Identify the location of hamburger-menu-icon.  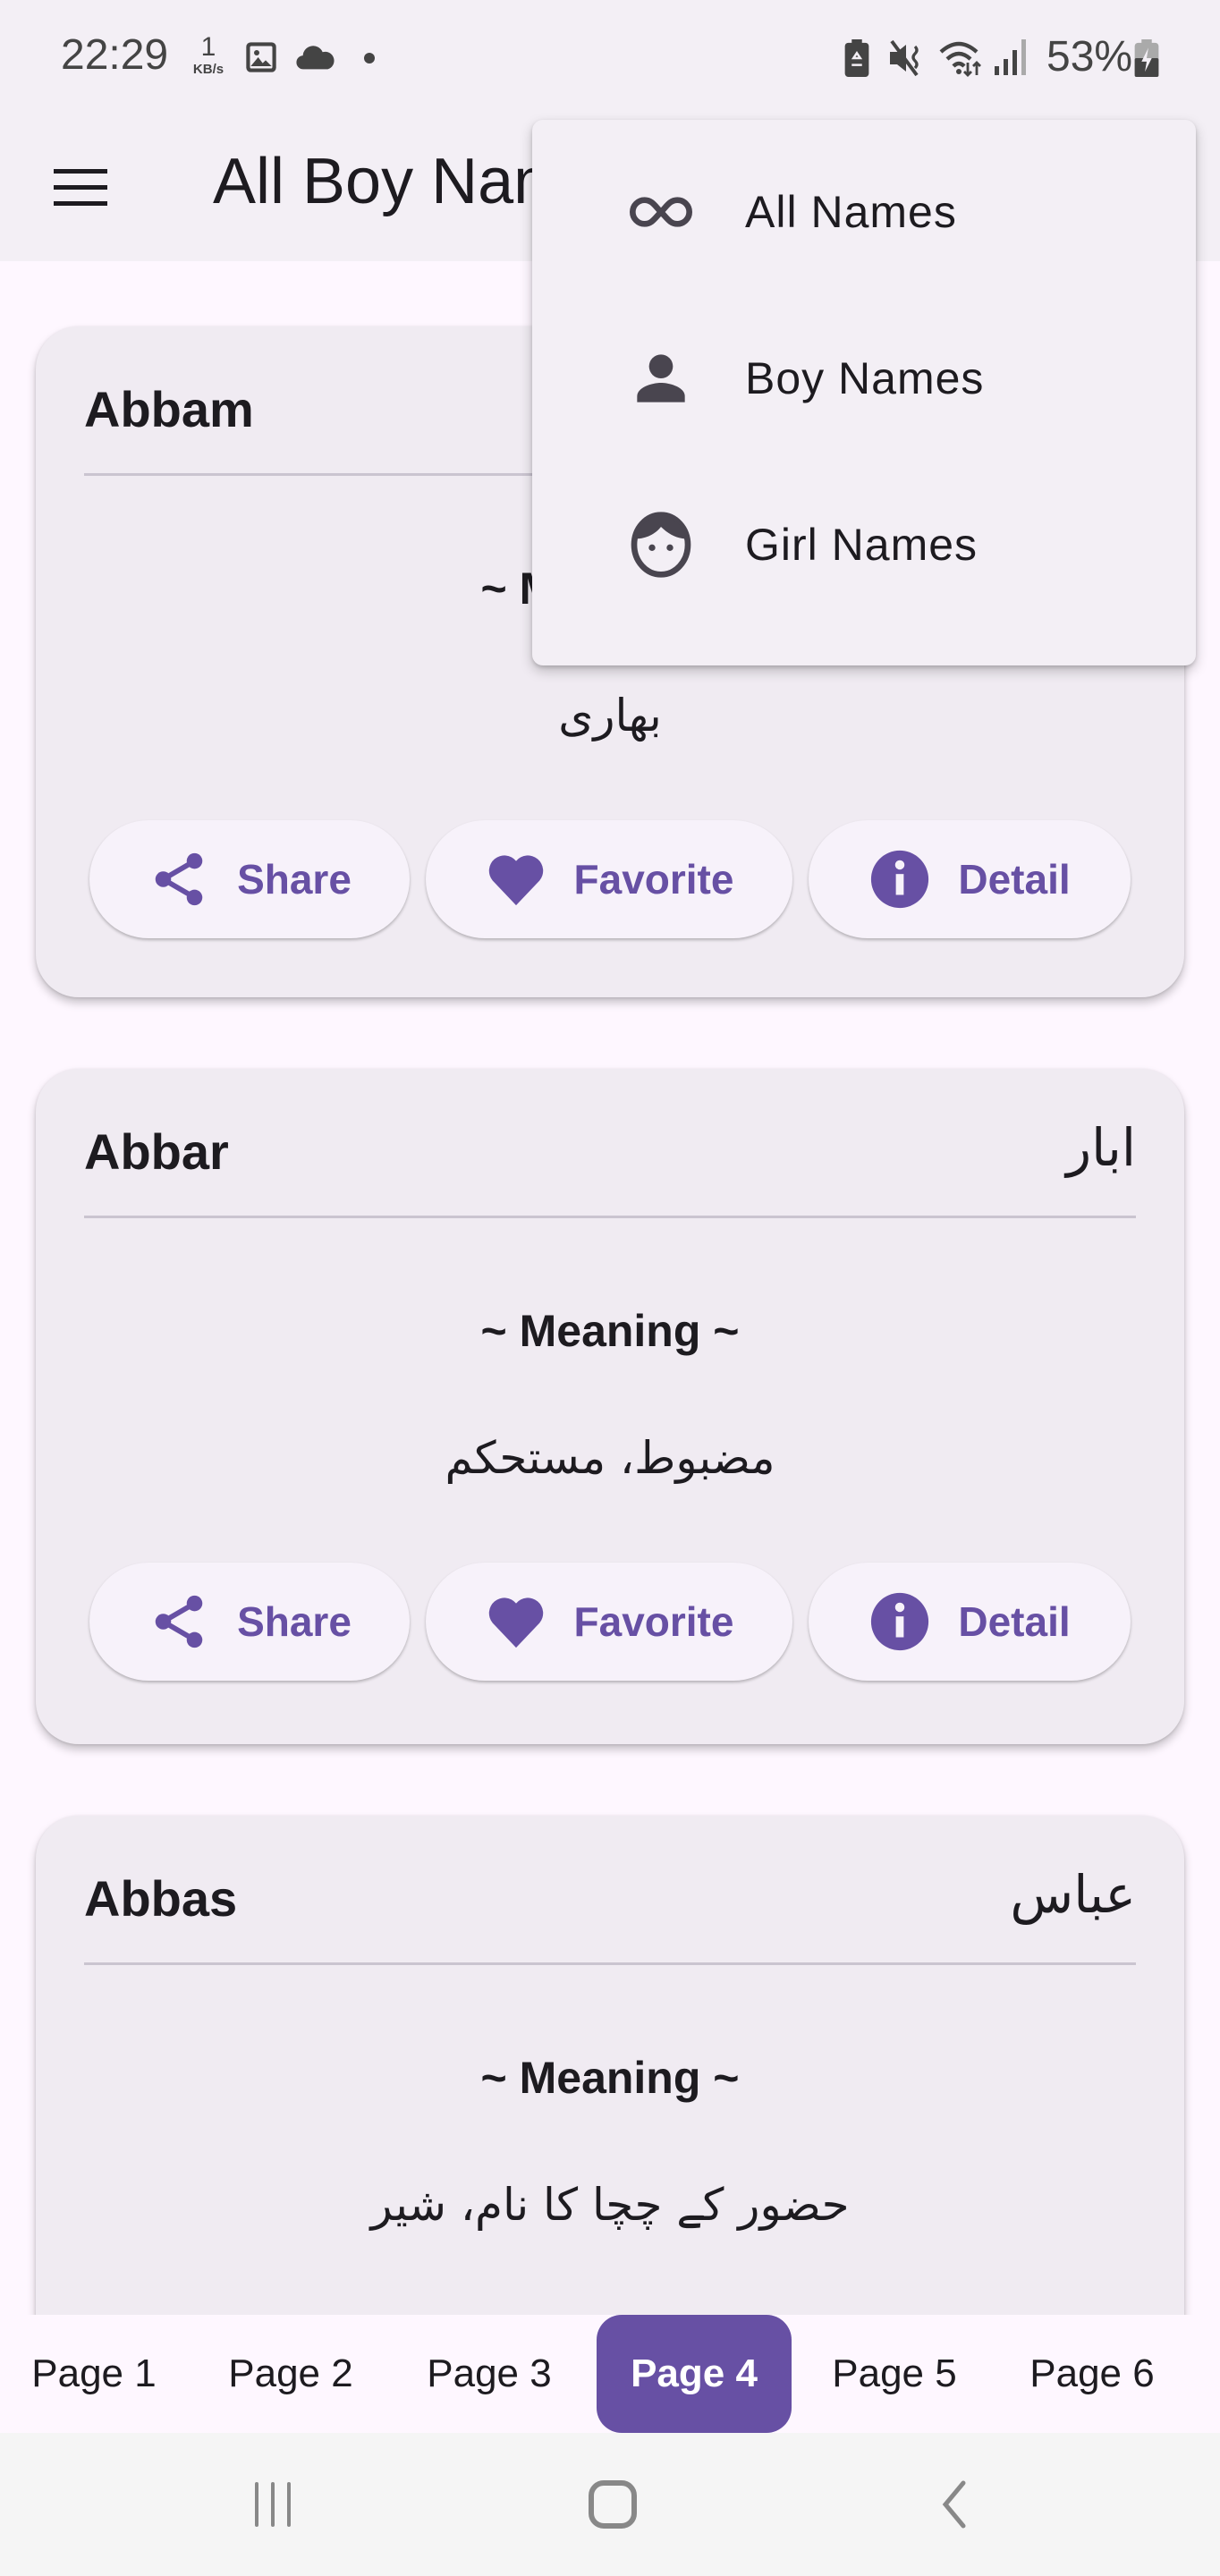
(80, 187).